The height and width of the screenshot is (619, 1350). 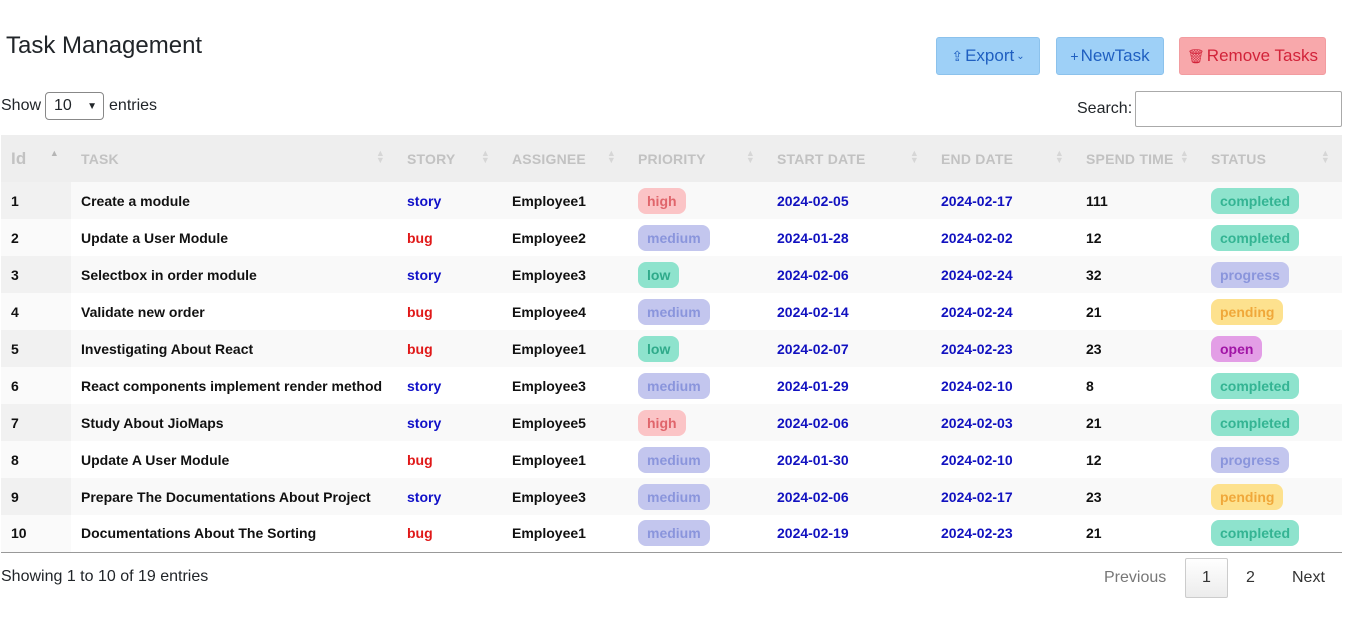 I want to click on cell-task: Create a module, so click(x=234, y=200).